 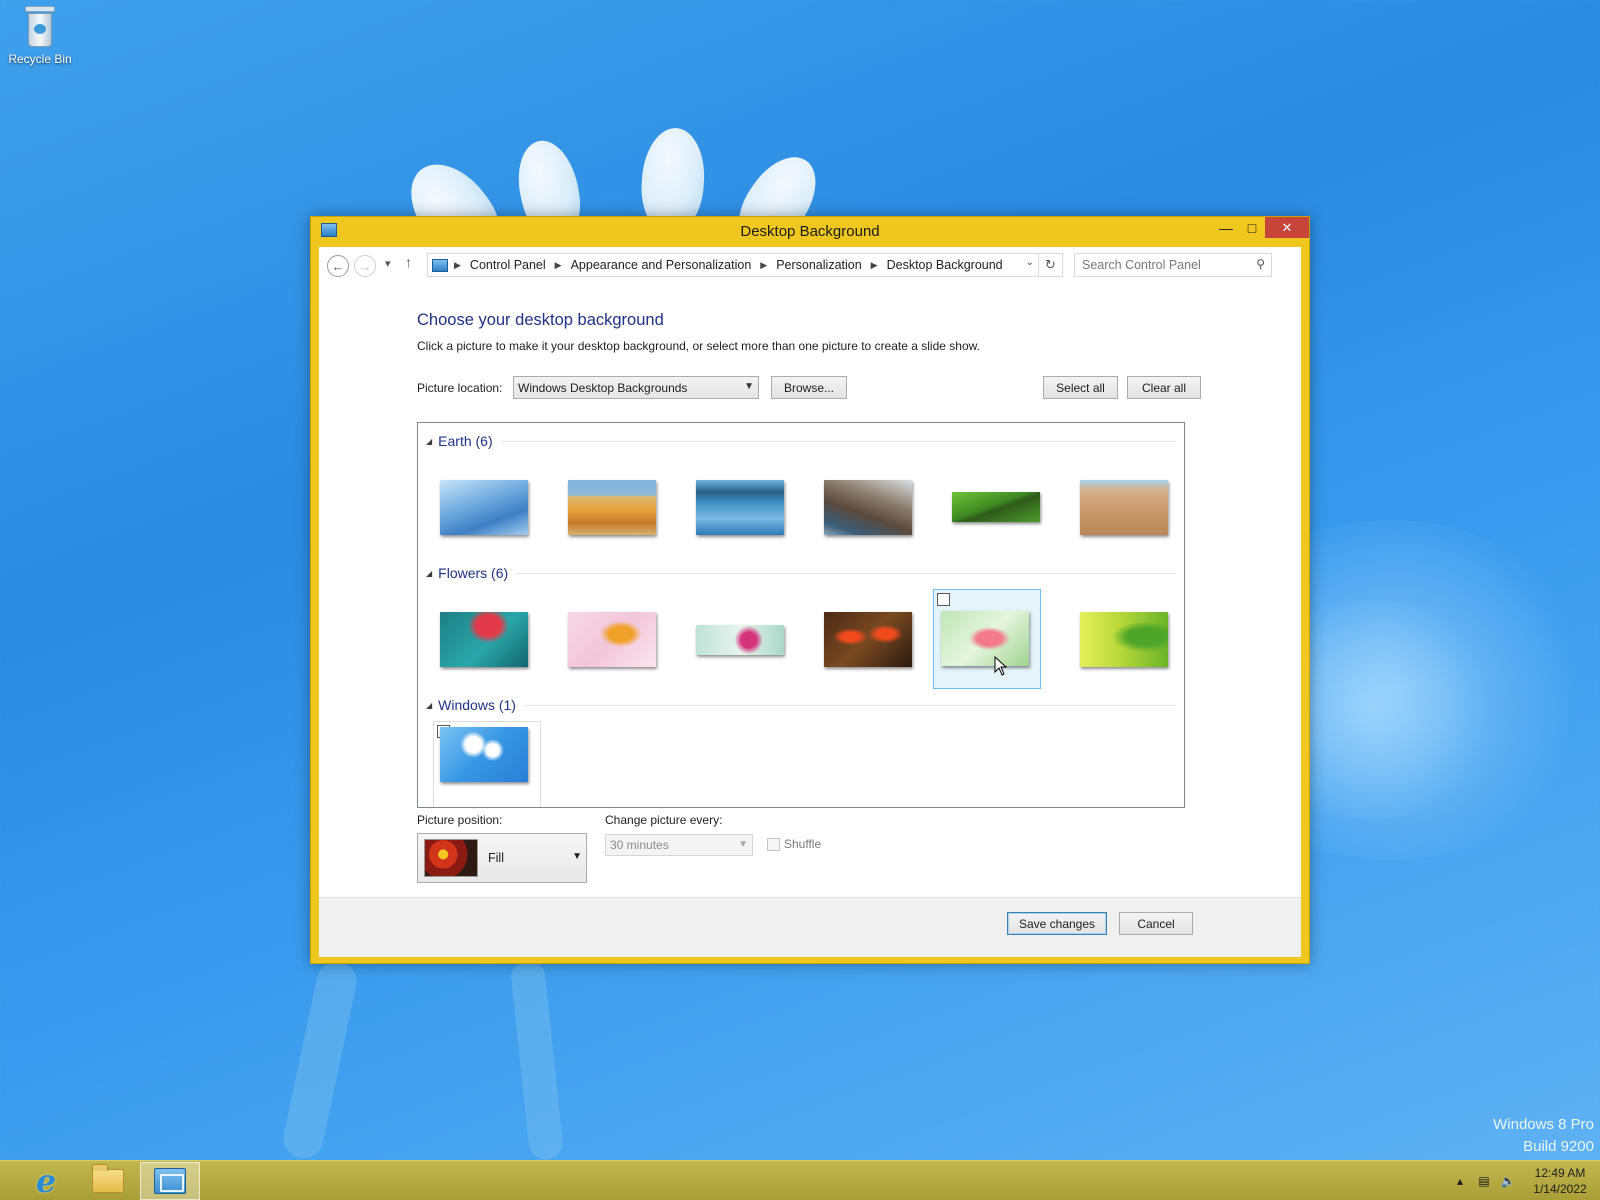 I want to click on wallpaper-tile-earth-hills, so click(x=615, y=509).